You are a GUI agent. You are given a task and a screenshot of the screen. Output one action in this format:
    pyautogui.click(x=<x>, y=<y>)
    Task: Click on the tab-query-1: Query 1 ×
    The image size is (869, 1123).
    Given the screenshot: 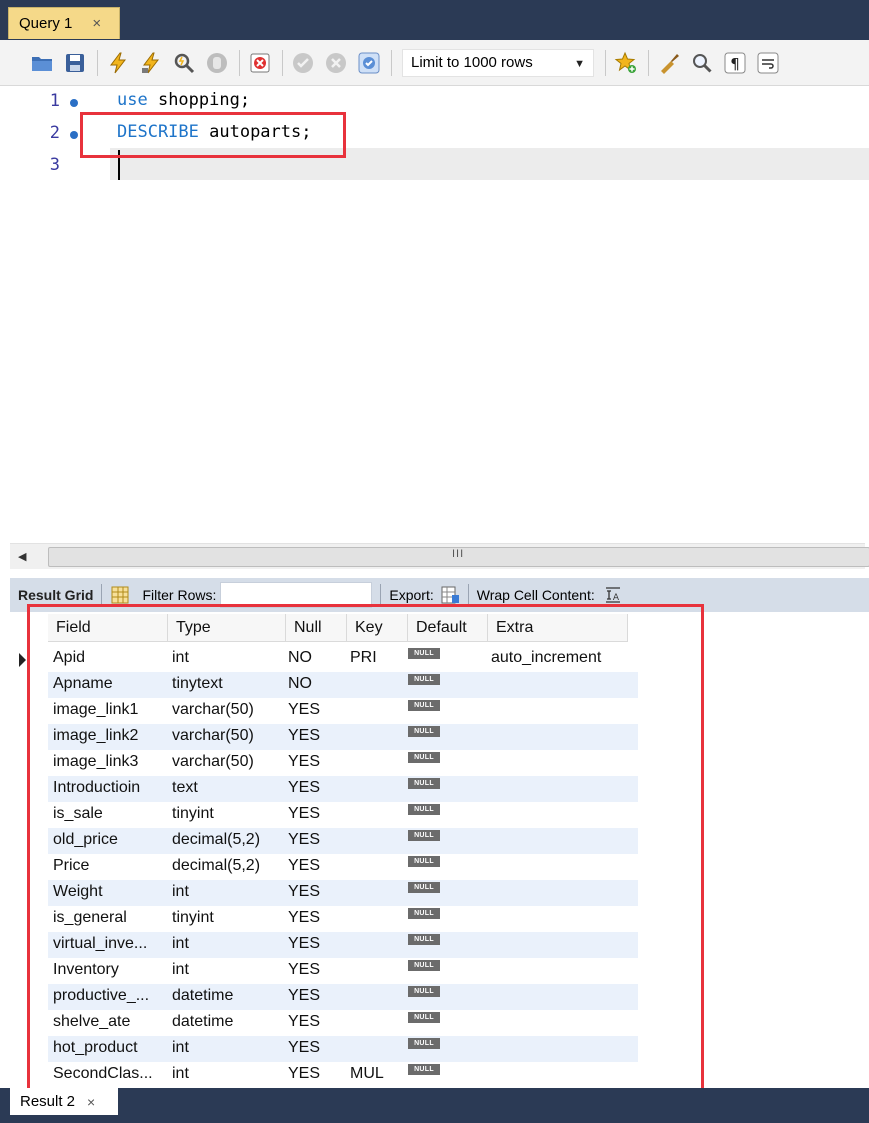 What is the action you would take?
    pyautogui.click(x=64, y=23)
    